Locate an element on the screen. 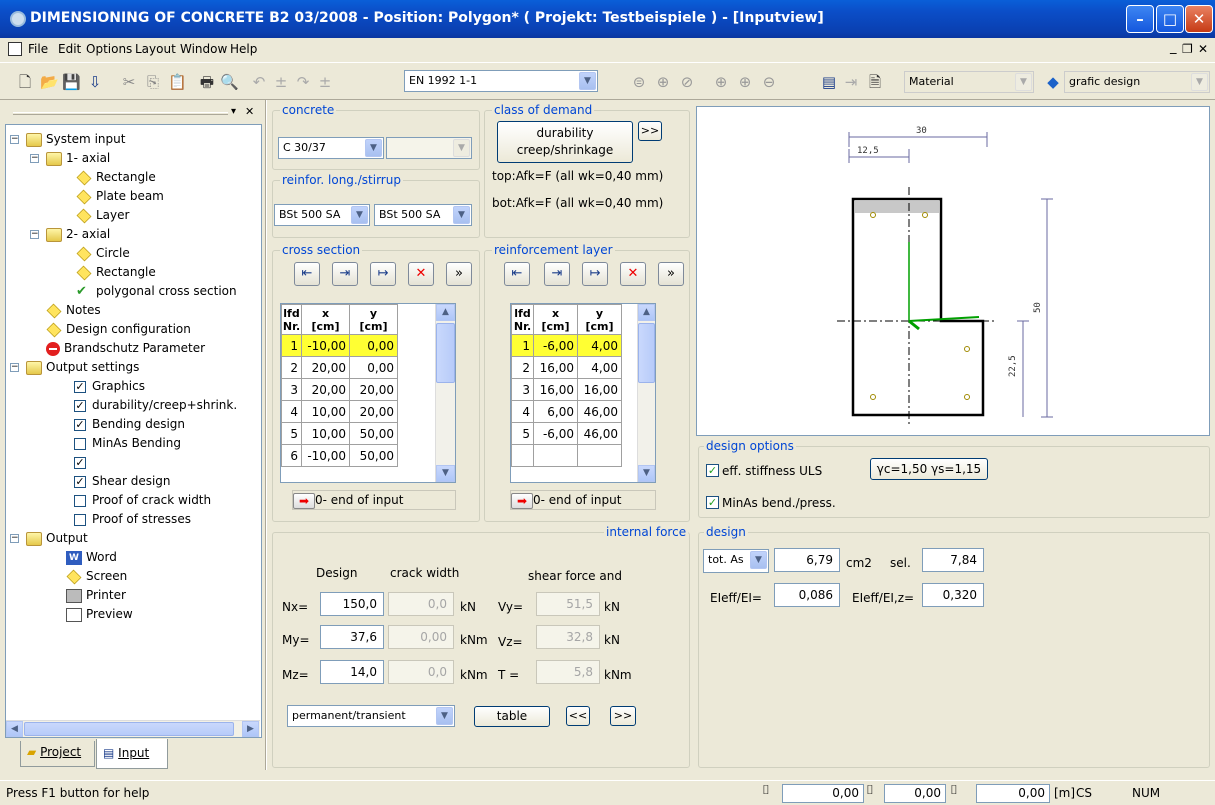 The height and width of the screenshot is (805, 1215). tree-crack: Proof of crack width is located at coordinates (142, 500).